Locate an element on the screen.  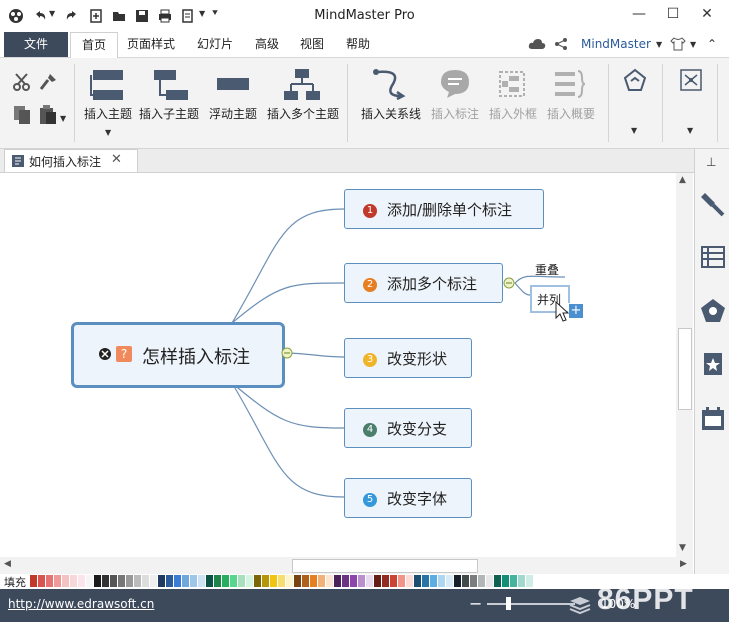
paste-icon is located at coordinates (48, 115).